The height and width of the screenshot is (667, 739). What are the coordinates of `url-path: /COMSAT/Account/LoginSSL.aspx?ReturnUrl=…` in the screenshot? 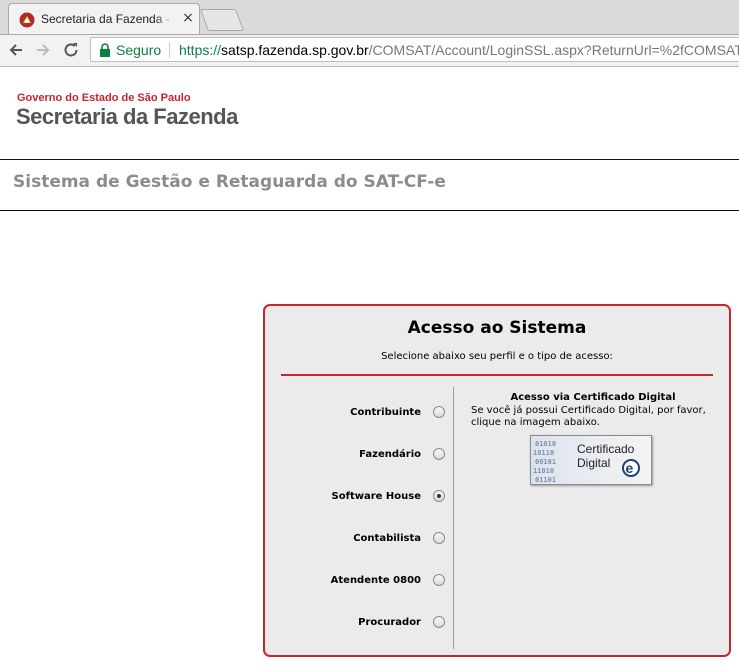 It's located at (553, 50).